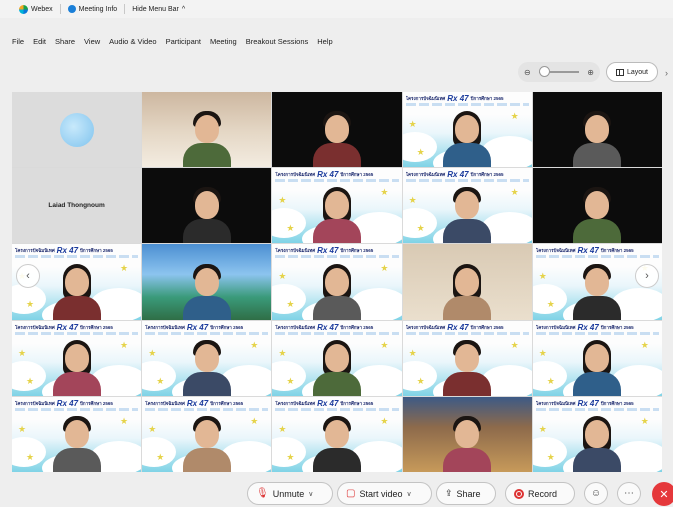 Image resolution: width=673 pixels, height=507 pixels. I want to click on menu-participant: Participant, so click(183, 41).